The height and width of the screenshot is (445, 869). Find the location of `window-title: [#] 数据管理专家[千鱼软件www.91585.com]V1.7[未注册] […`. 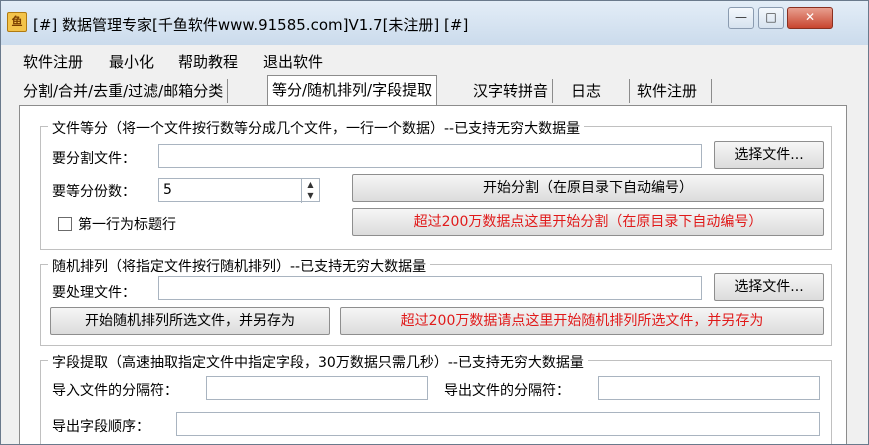

window-title: [#] 数据管理专家[千鱼软件www.91585.com]V1.7[未注册] [… is located at coordinates (251, 25).